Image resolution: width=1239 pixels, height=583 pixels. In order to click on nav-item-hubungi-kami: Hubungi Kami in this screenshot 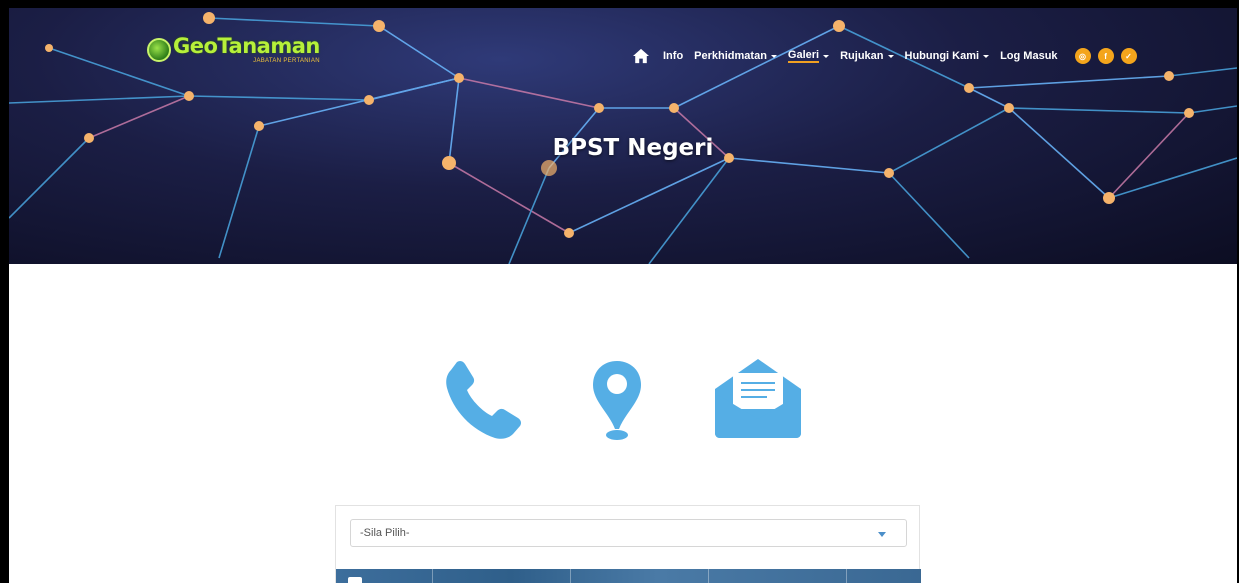, I will do `click(947, 56)`.